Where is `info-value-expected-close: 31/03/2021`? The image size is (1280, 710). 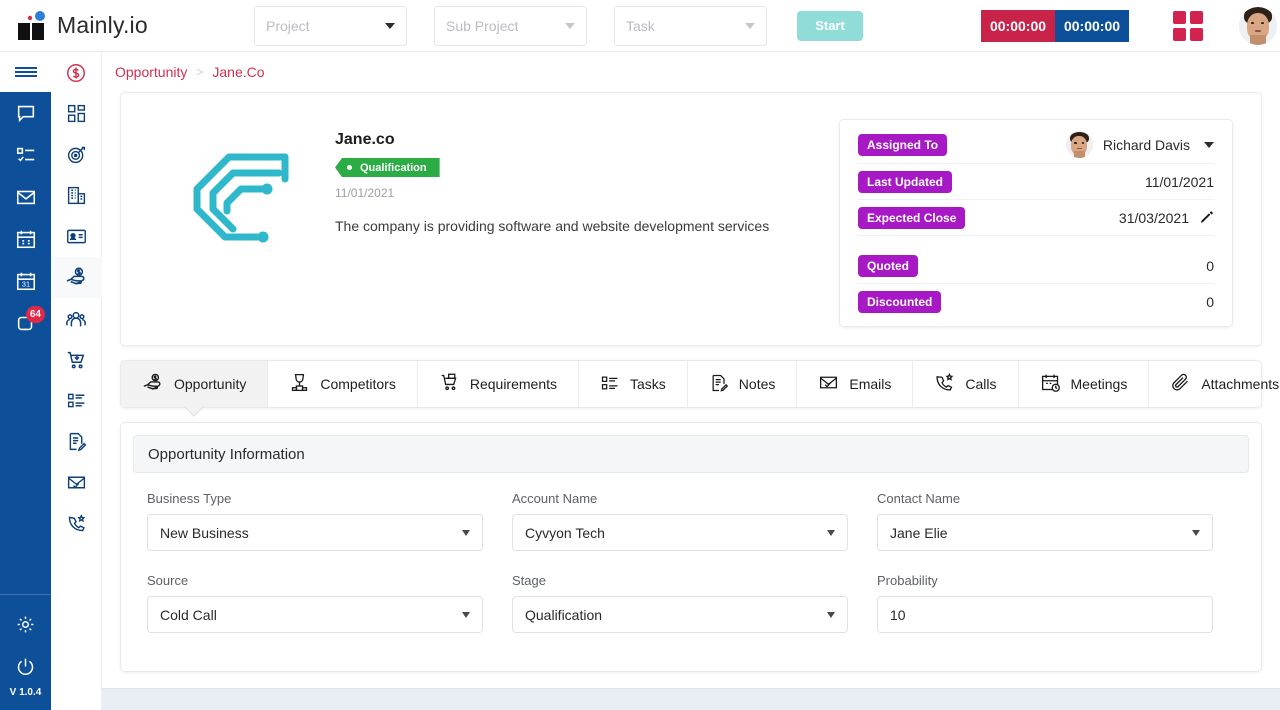
info-value-expected-close: 31/03/2021 is located at coordinates (1166, 218).